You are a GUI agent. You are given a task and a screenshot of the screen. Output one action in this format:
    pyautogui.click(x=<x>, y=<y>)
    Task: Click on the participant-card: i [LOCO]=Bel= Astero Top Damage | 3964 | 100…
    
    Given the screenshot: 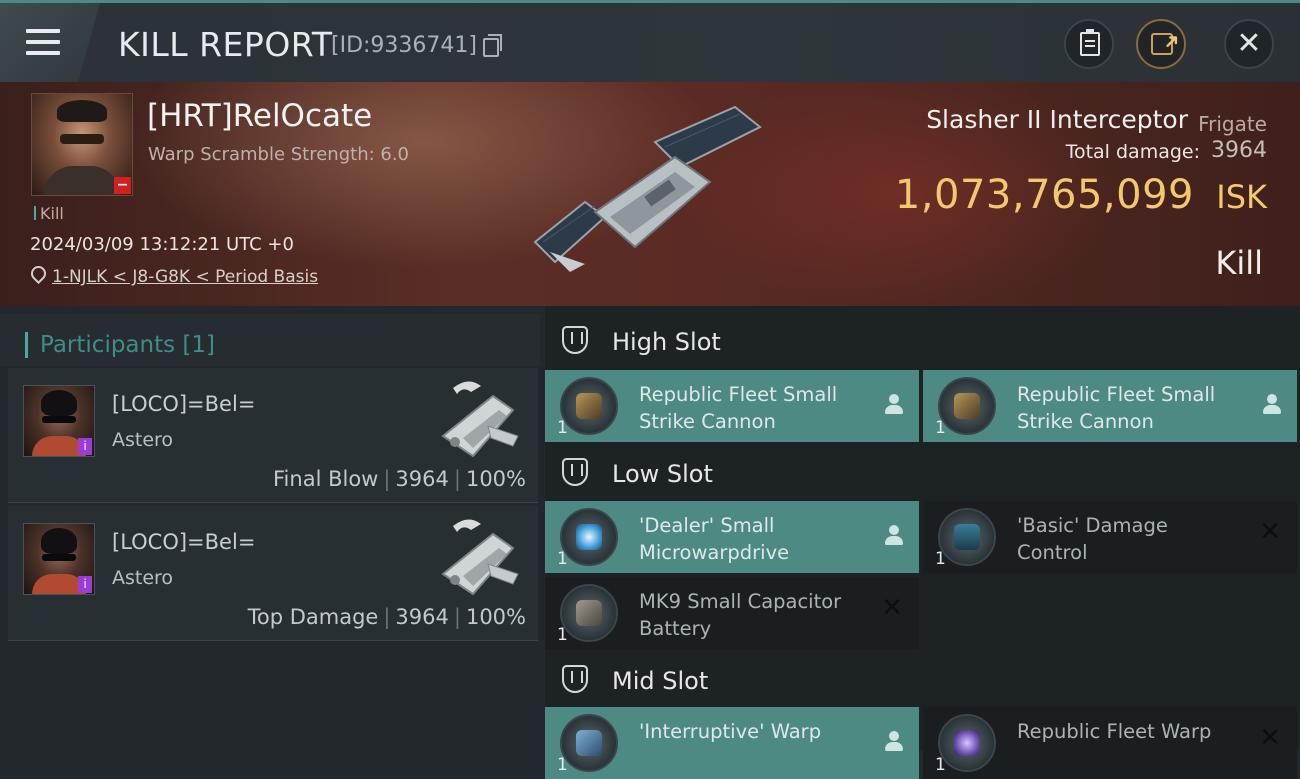 What is the action you would take?
    pyautogui.click(x=273, y=573)
    